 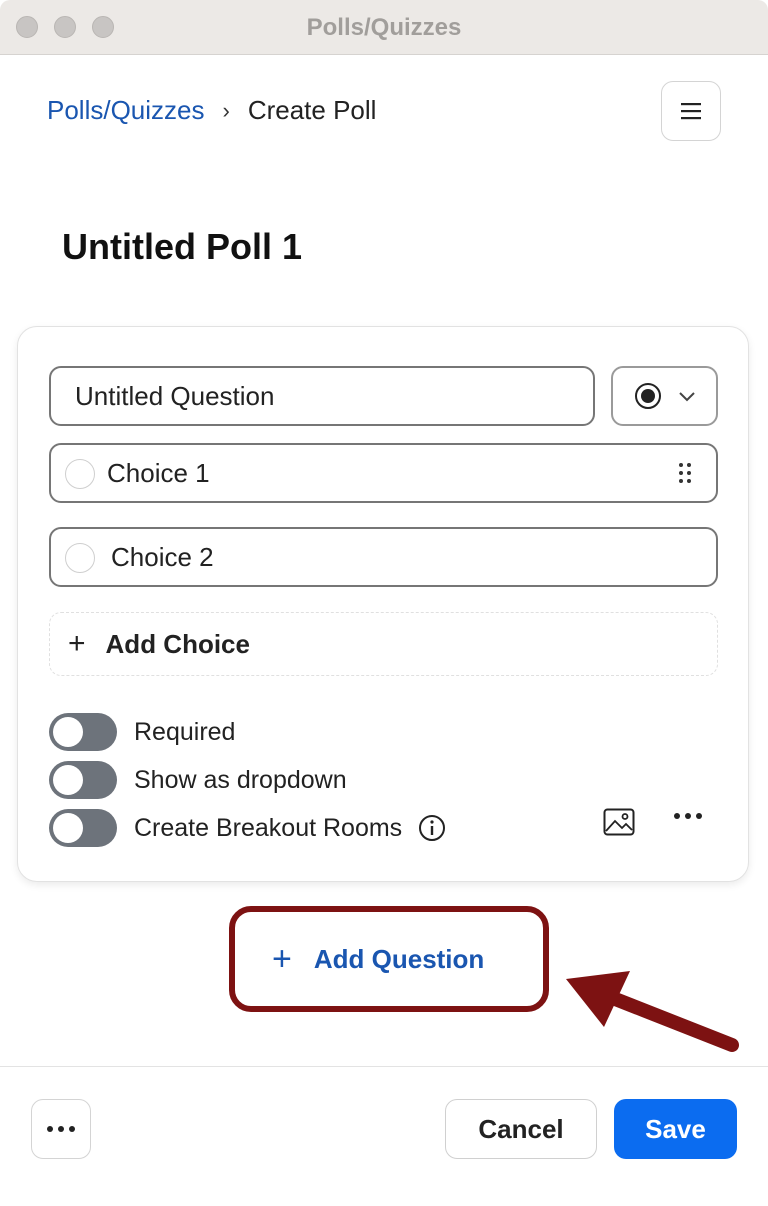 What do you see at coordinates (389, 959) in the screenshot?
I see `annotation-highlight-box` at bounding box center [389, 959].